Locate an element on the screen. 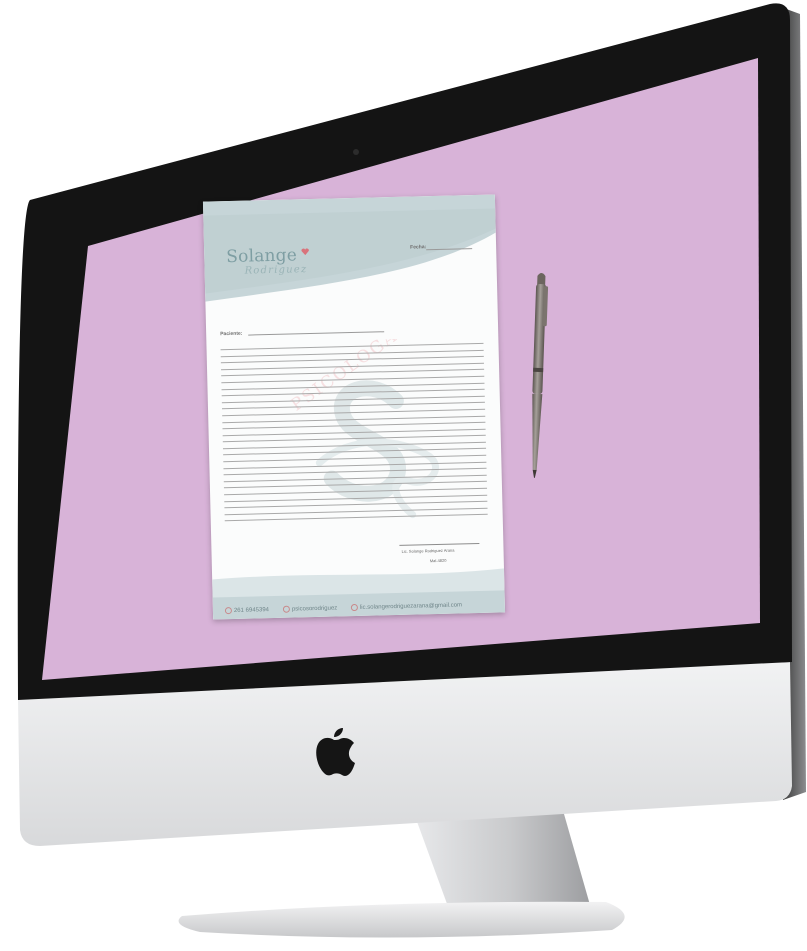 This screenshot has width=807, height=951. heart-icon is located at coordinates (305, 252).